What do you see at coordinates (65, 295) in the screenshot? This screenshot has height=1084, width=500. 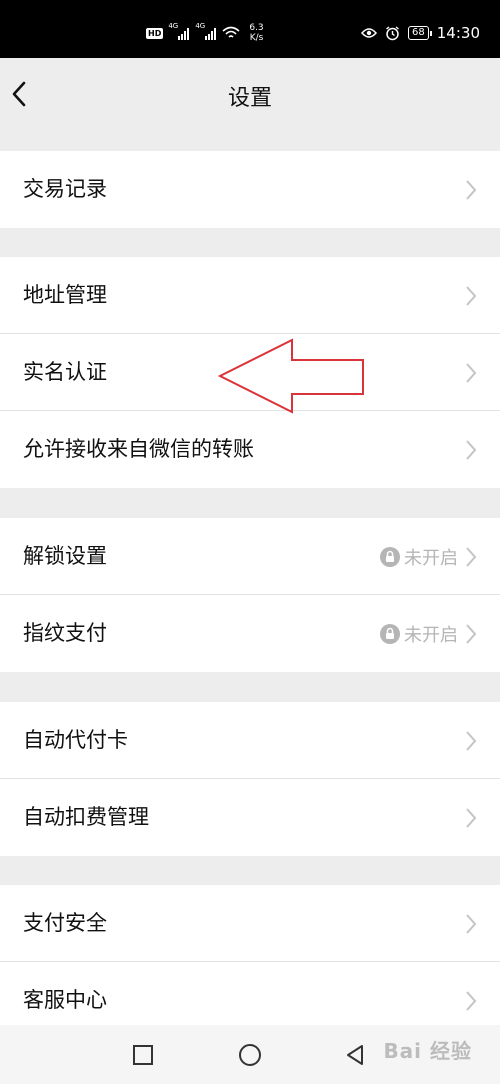 I see `row-label: 地址管理` at bounding box center [65, 295].